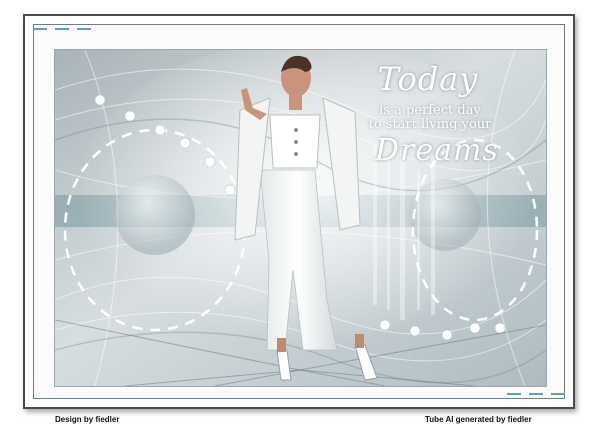 The height and width of the screenshot is (433, 600). What do you see at coordinates (536, 394) in the screenshot?
I see `bottom-right-dash-accent` at bounding box center [536, 394].